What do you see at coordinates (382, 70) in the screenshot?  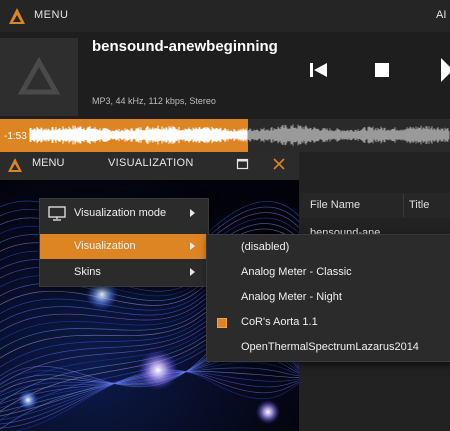 I see `stop-button` at bounding box center [382, 70].